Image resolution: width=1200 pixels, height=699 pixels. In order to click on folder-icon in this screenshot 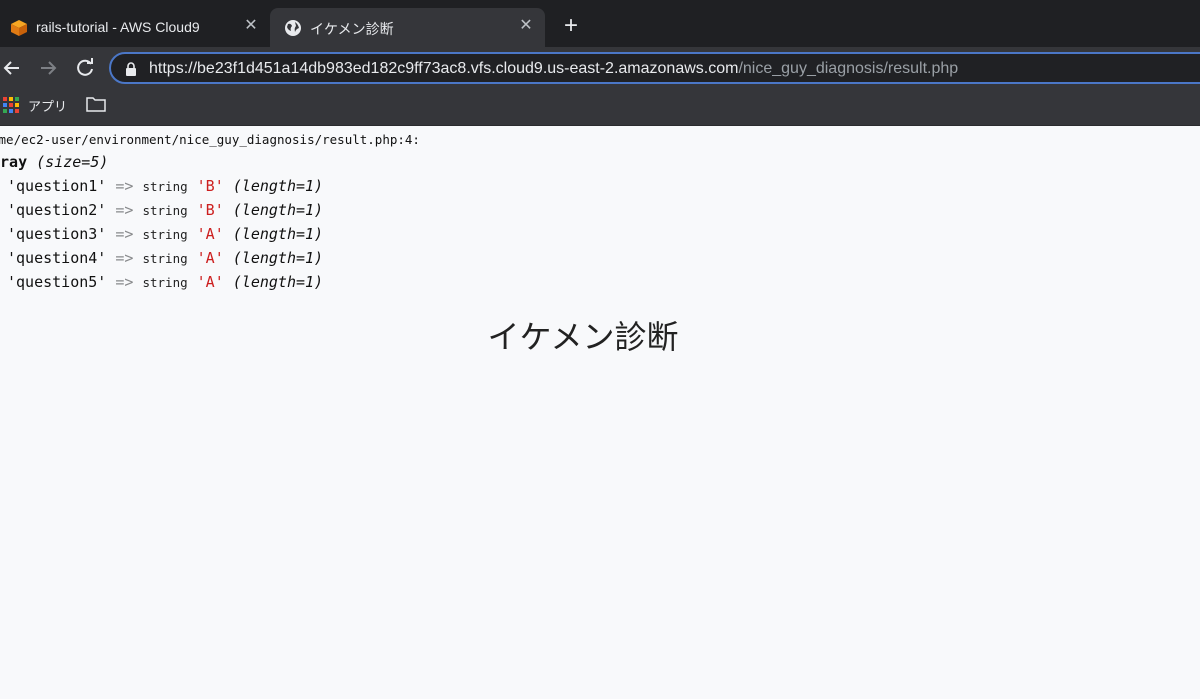, I will do `click(96, 104)`.